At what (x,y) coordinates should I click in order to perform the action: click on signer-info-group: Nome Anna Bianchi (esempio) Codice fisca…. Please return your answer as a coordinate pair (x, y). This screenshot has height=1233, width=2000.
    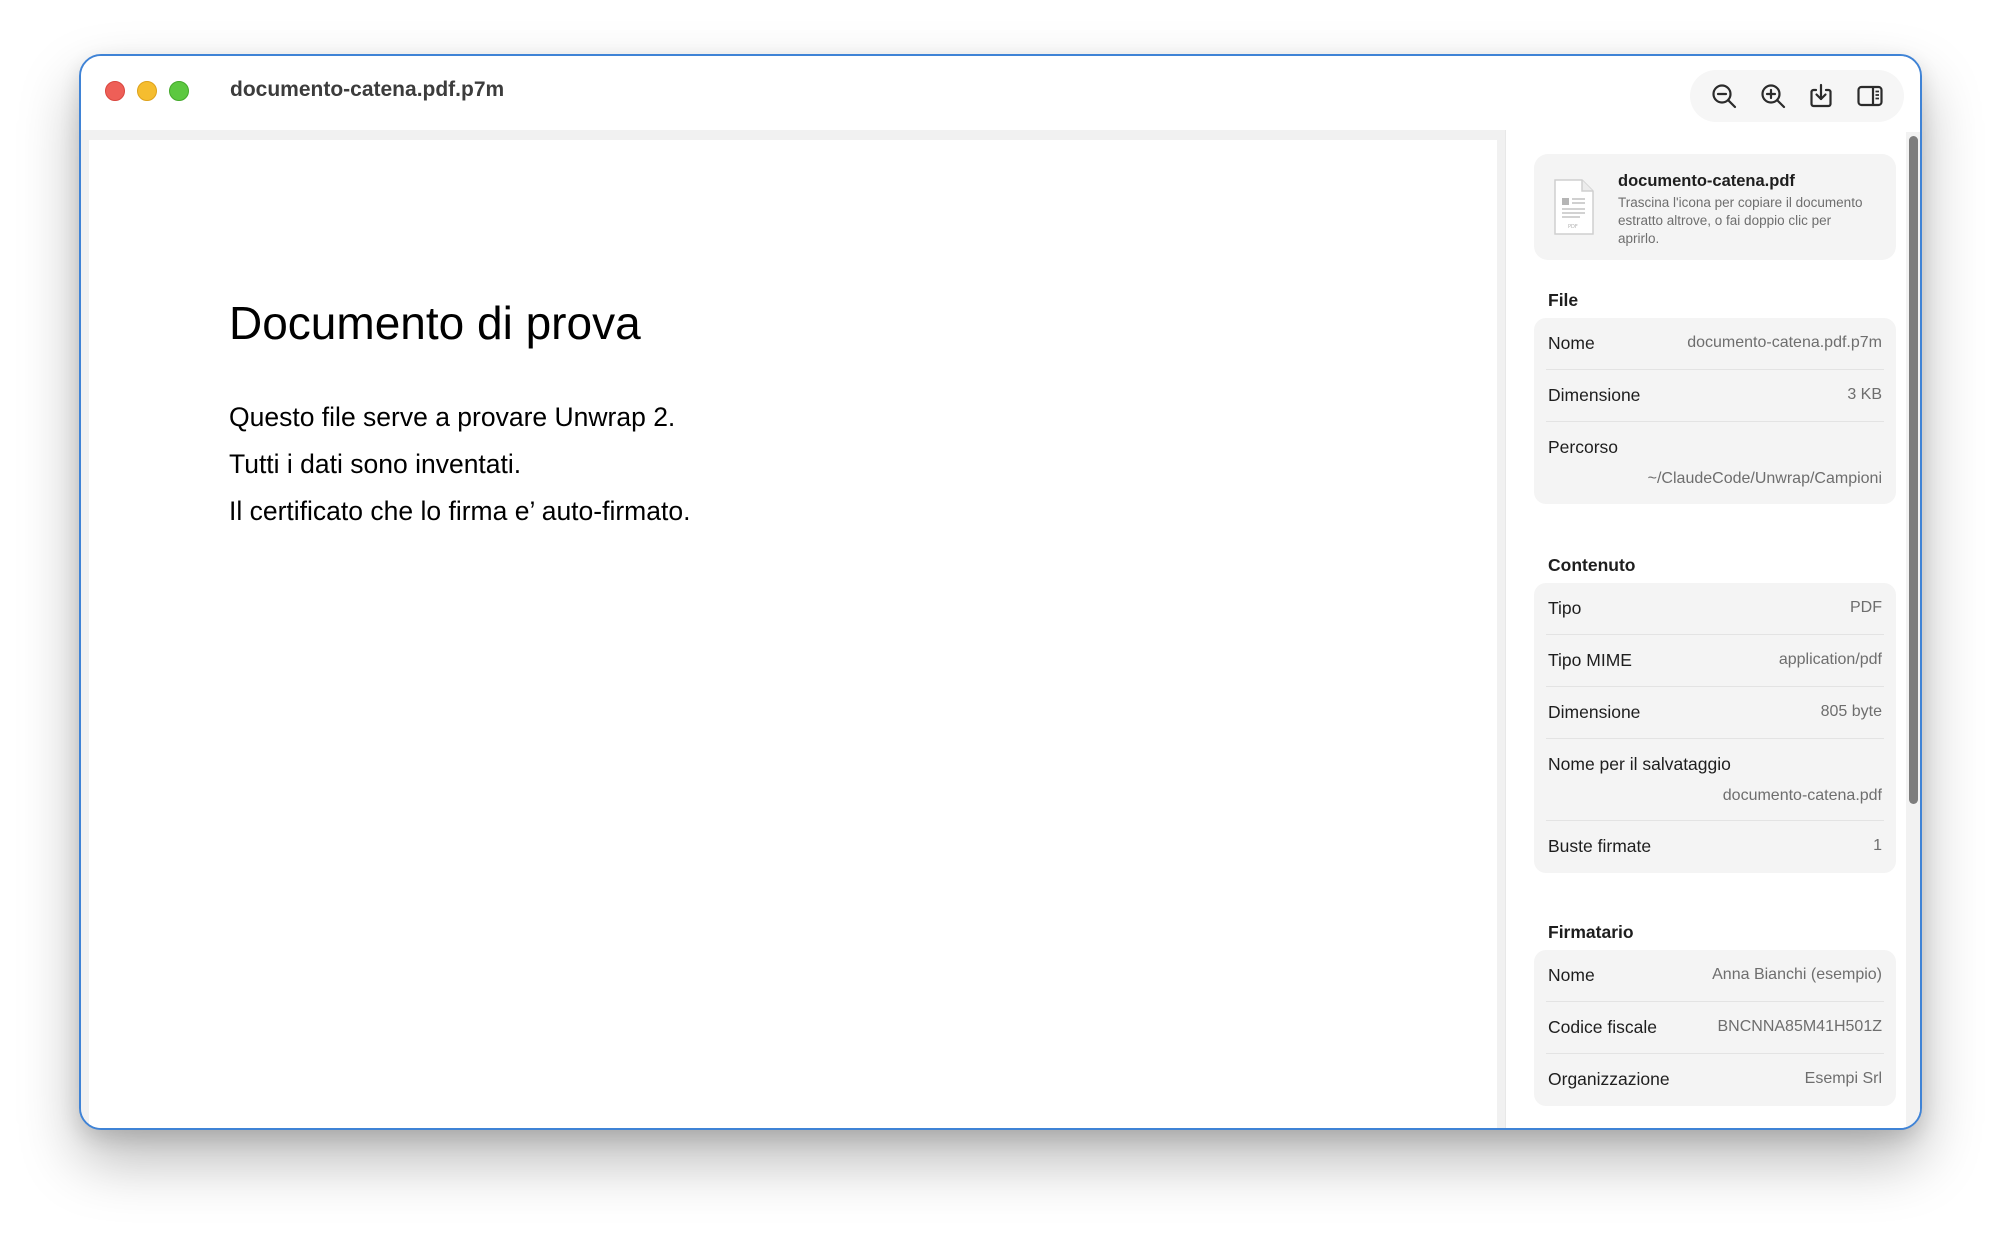
    Looking at the image, I should click on (1715, 1028).